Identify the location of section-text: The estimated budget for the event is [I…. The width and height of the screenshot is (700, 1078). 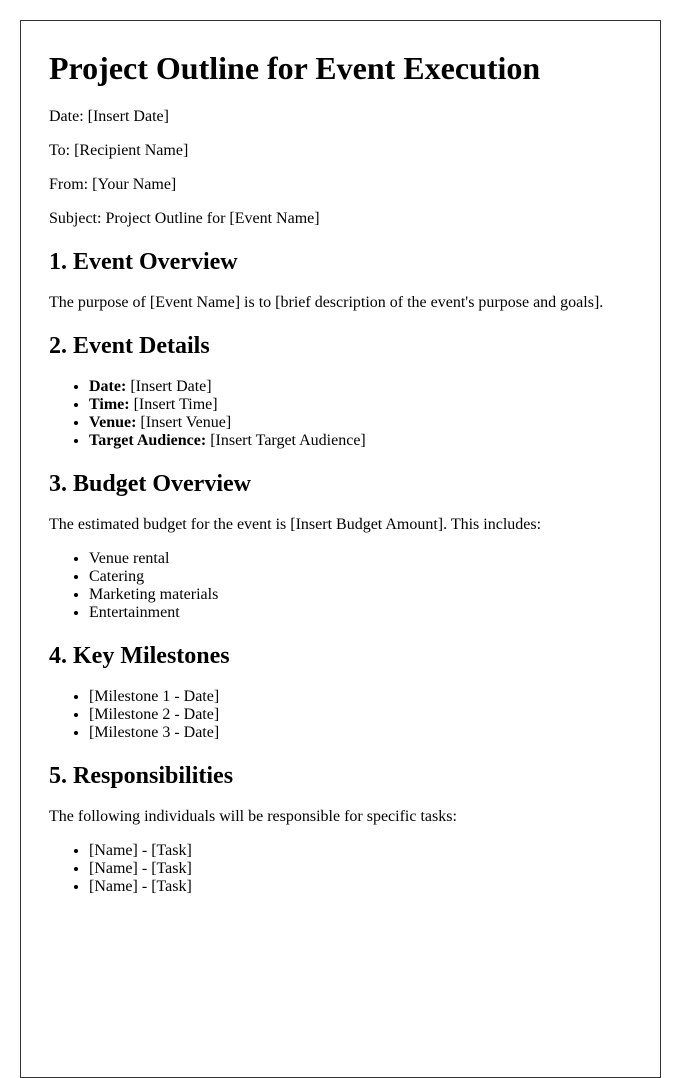
(295, 524).